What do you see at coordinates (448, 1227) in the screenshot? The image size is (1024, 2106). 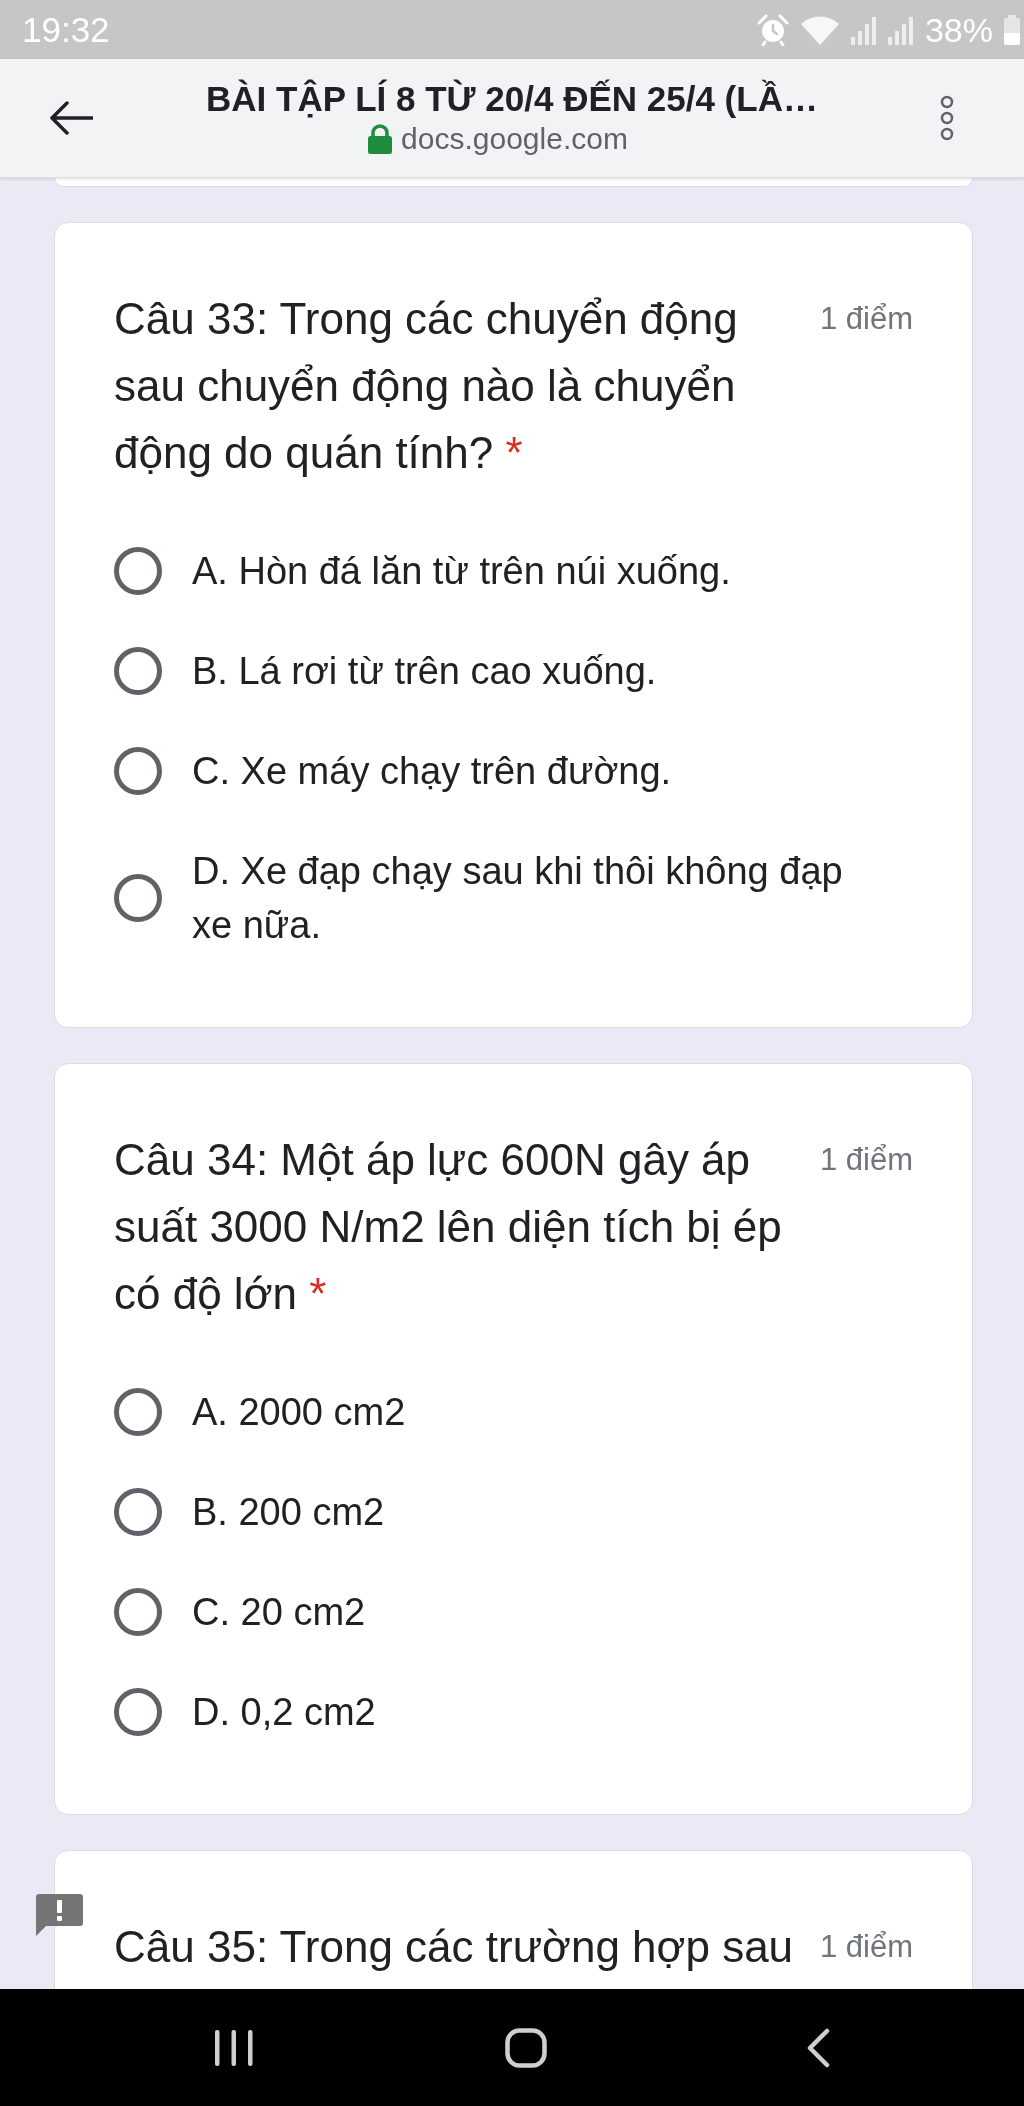 I see `question-text: Câu 34: Một áp lực 600N gây áp suất 3000 N/m2 lên diện tích bị ép có độ lớn *` at bounding box center [448, 1227].